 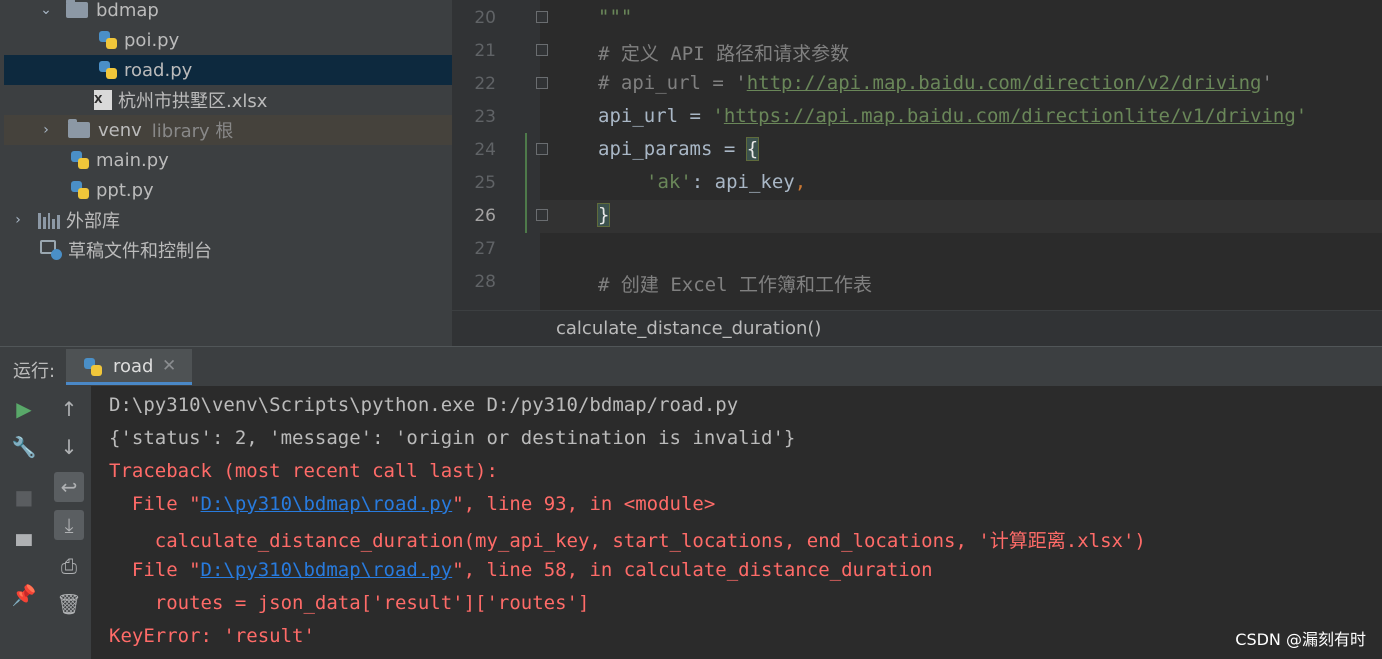 I want to click on matched-brace: }, so click(x=603, y=215).